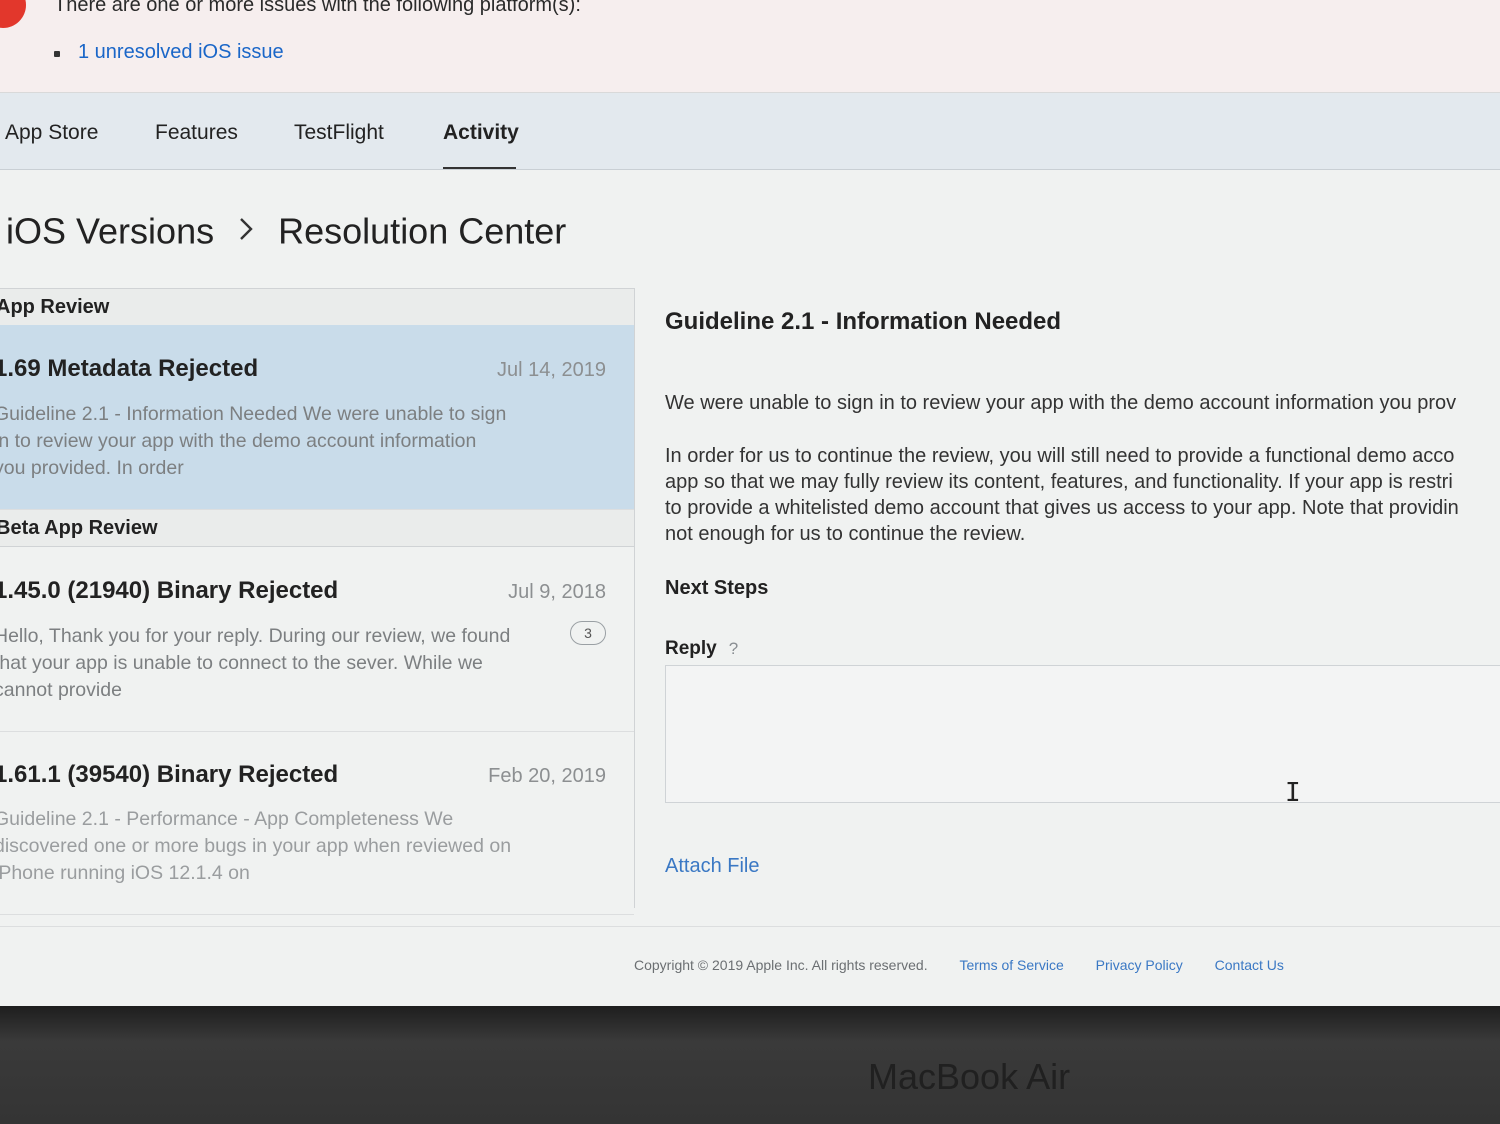 The image size is (1500, 1124). What do you see at coordinates (92, 468) in the screenshot?
I see `preview-line: you provided. In order` at bounding box center [92, 468].